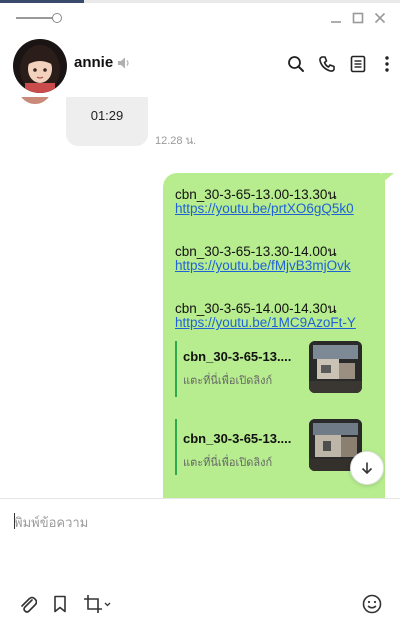  Describe the element at coordinates (273, 208) in the screenshot. I see `message-link: https://youtu.be/prtXO6gQ5k0` at that location.